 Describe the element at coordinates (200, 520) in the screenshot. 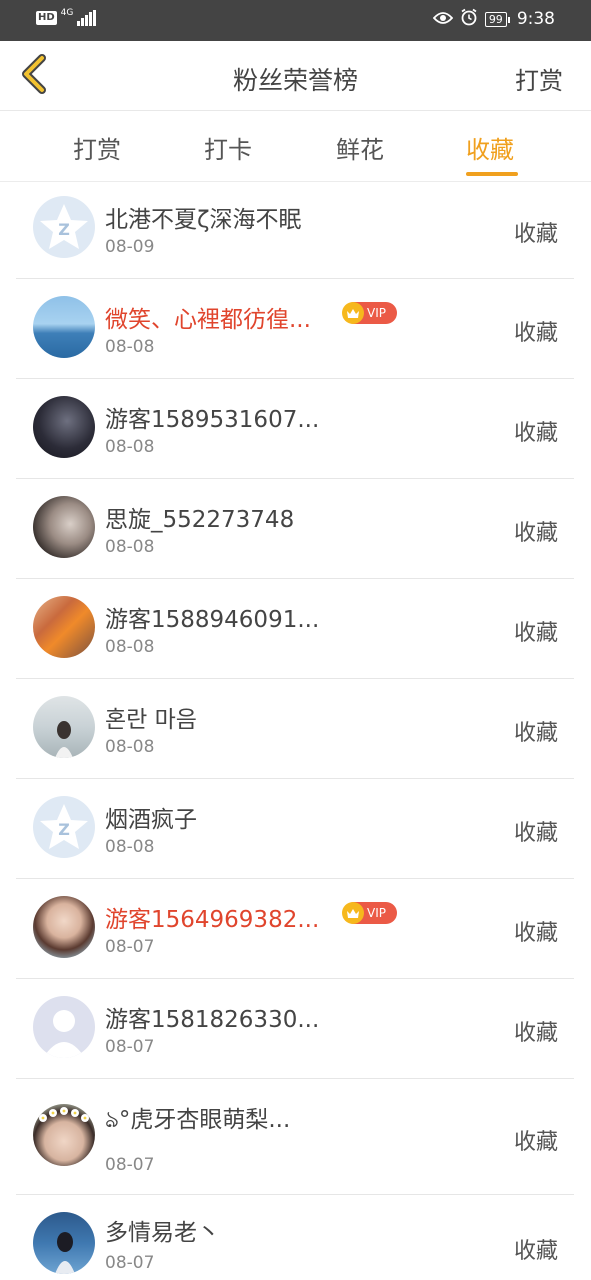

I see `user-name: 思旋_552273748` at that location.